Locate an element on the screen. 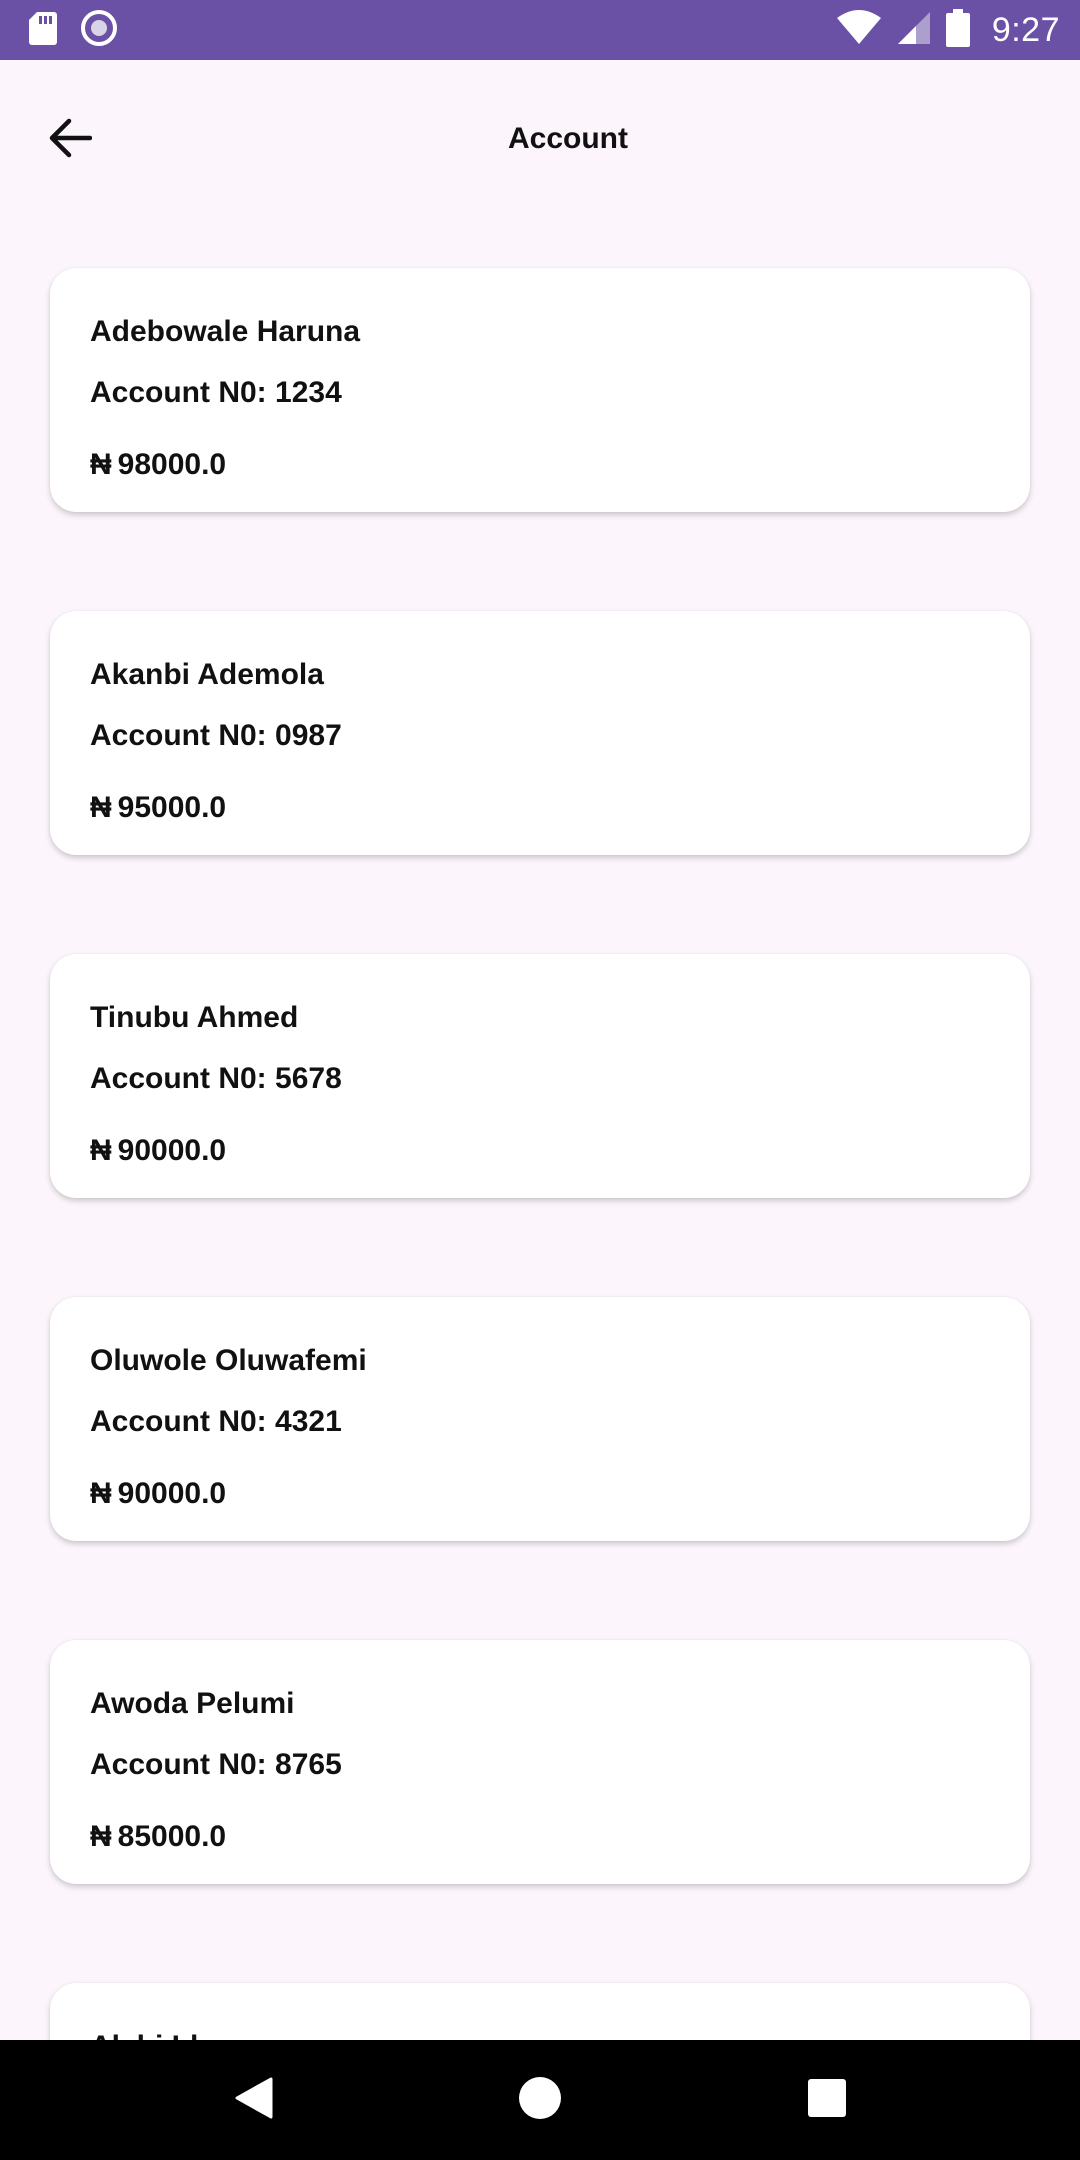 This screenshot has width=1080, height=2160. account-name: Oluwole Oluwafemi is located at coordinates (228, 1360).